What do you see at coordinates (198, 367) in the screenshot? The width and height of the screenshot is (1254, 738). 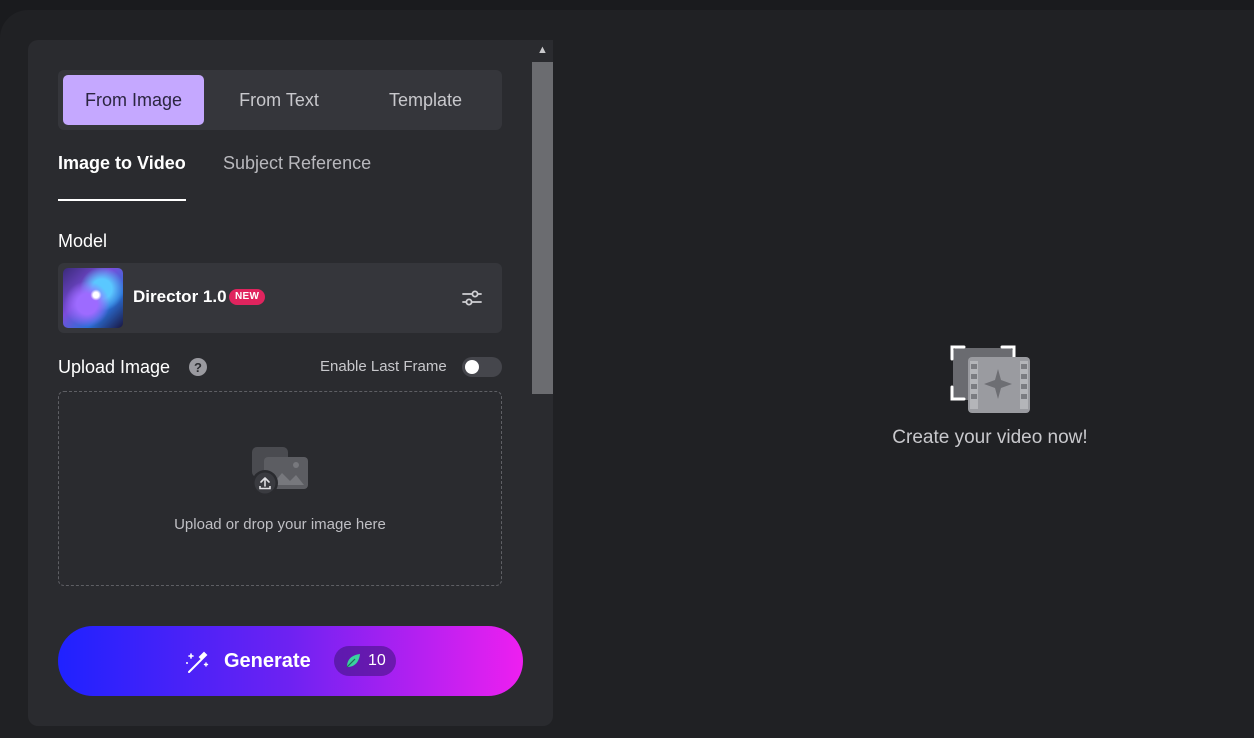 I see `help-icon: ?` at bounding box center [198, 367].